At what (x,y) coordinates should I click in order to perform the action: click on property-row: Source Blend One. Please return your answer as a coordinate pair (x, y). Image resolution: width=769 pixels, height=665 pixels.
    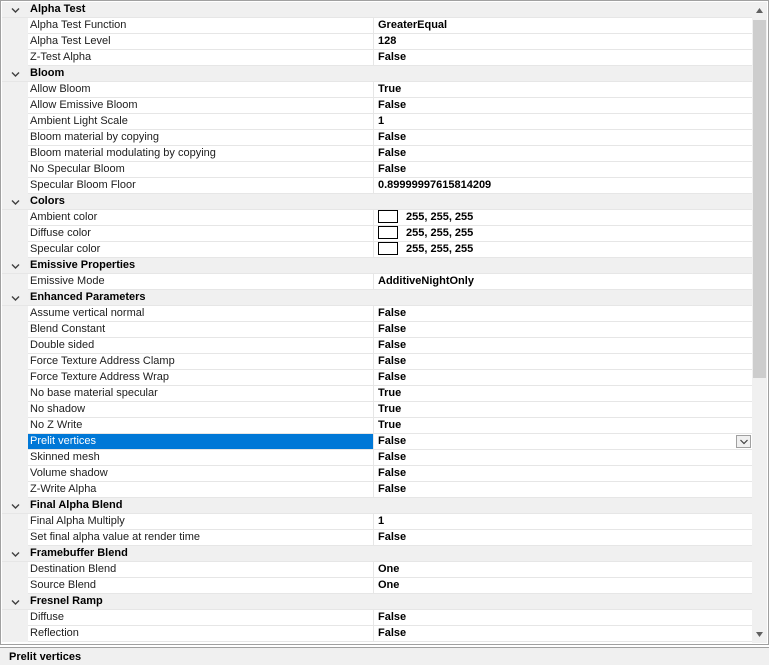
    Looking at the image, I should click on (377, 586).